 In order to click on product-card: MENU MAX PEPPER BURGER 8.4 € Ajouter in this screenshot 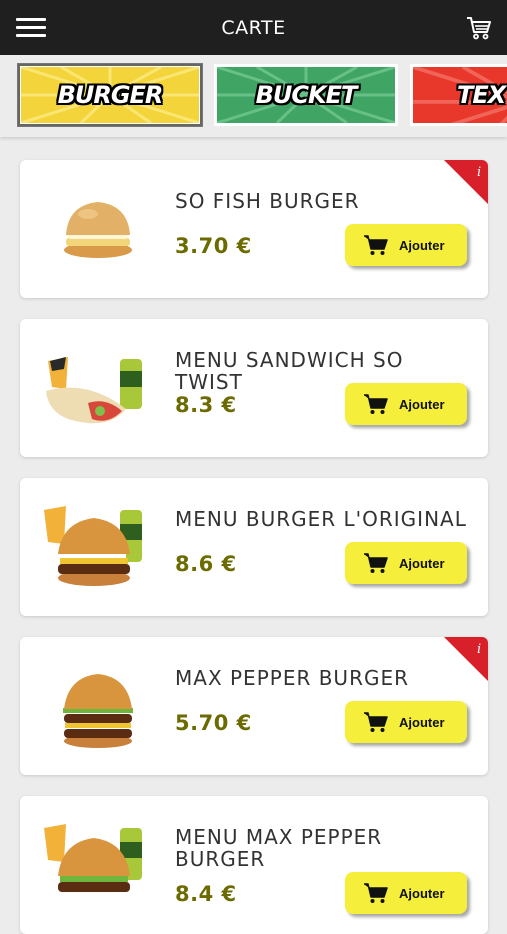, I will do `click(254, 865)`.